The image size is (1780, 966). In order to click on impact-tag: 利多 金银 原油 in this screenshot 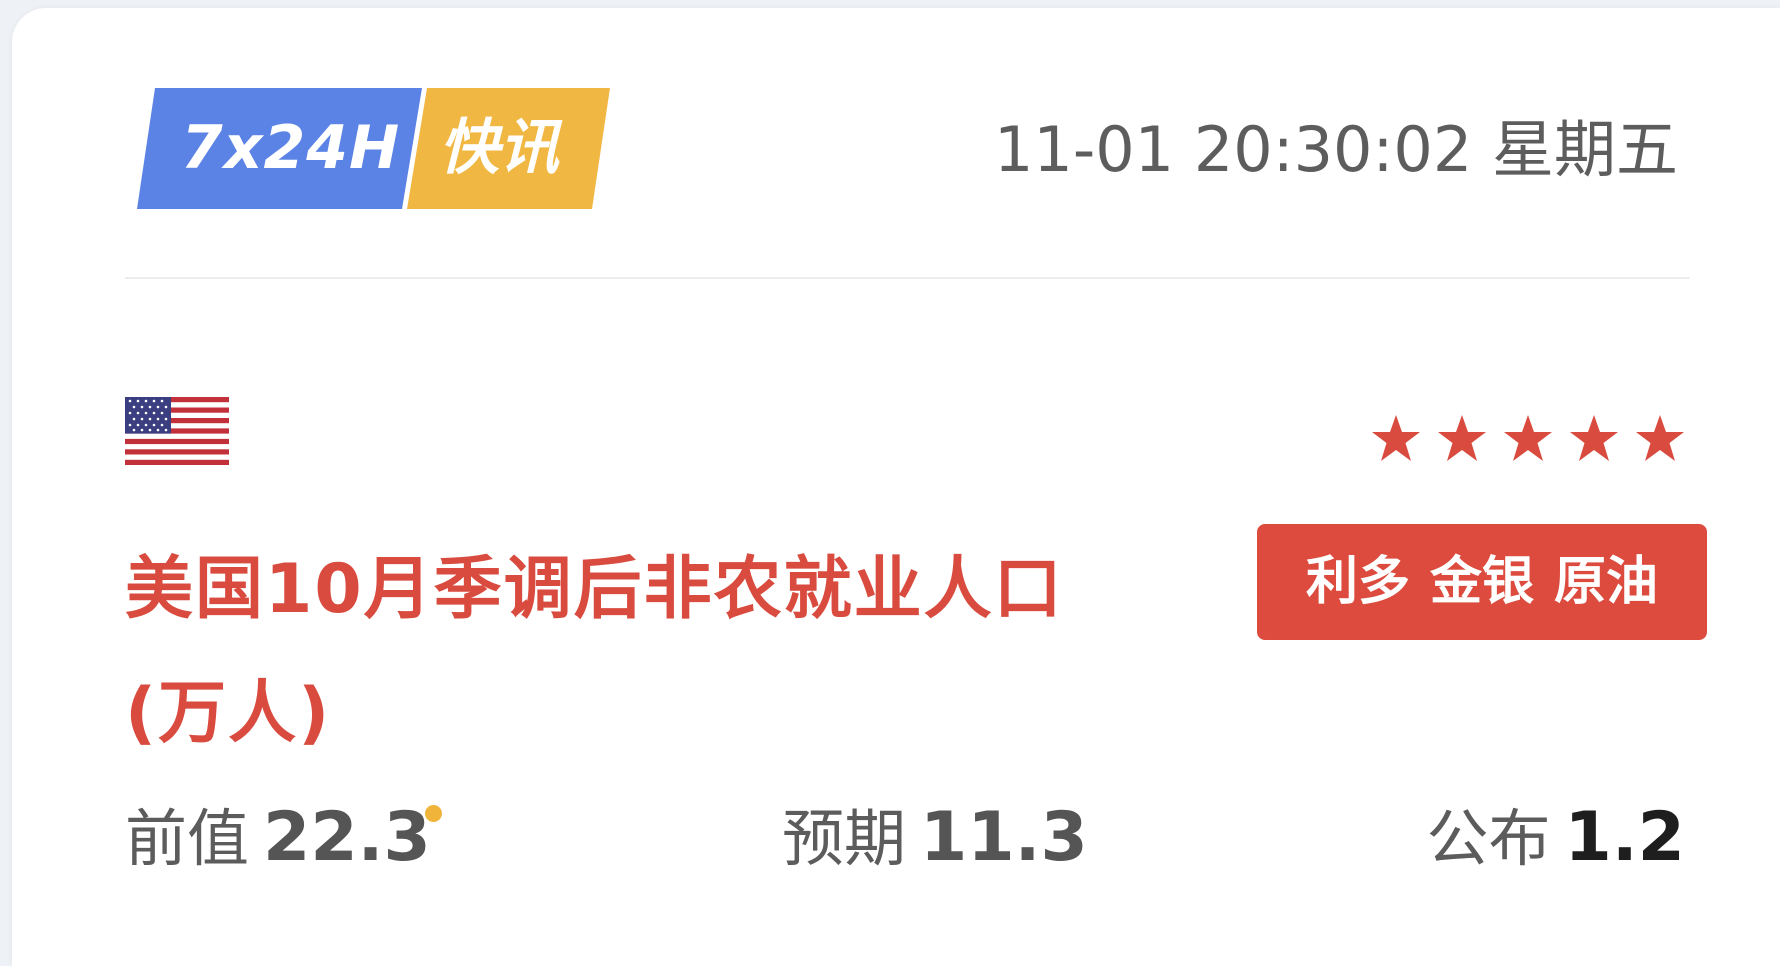, I will do `click(1482, 582)`.